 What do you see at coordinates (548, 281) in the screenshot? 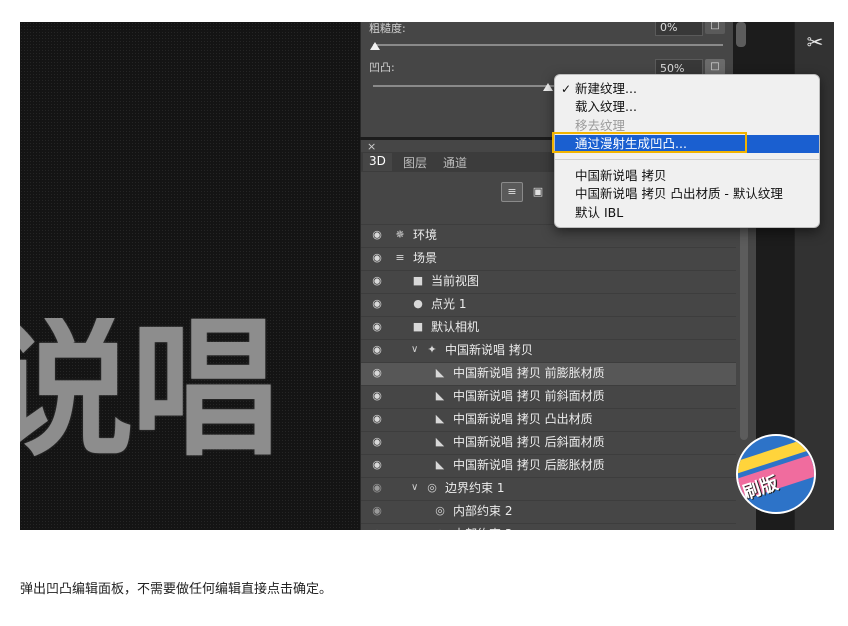
I see `layer-row: ◉ ■ 当前视图` at bounding box center [548, 281].